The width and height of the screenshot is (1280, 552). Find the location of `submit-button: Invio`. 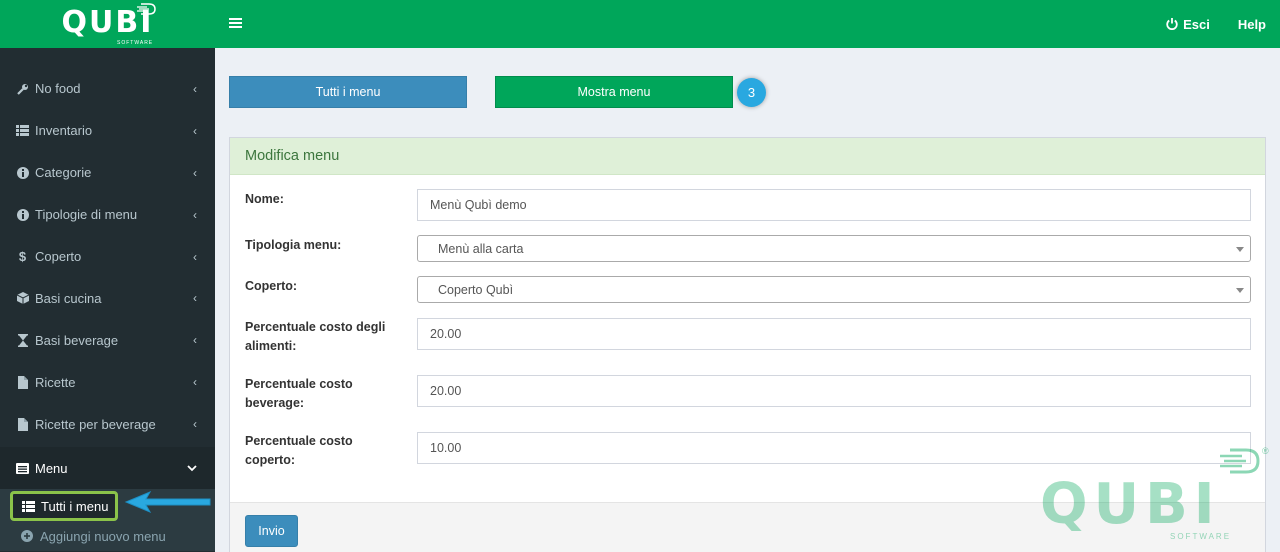

submit-button: Invio is located at coordinates (271, 531).